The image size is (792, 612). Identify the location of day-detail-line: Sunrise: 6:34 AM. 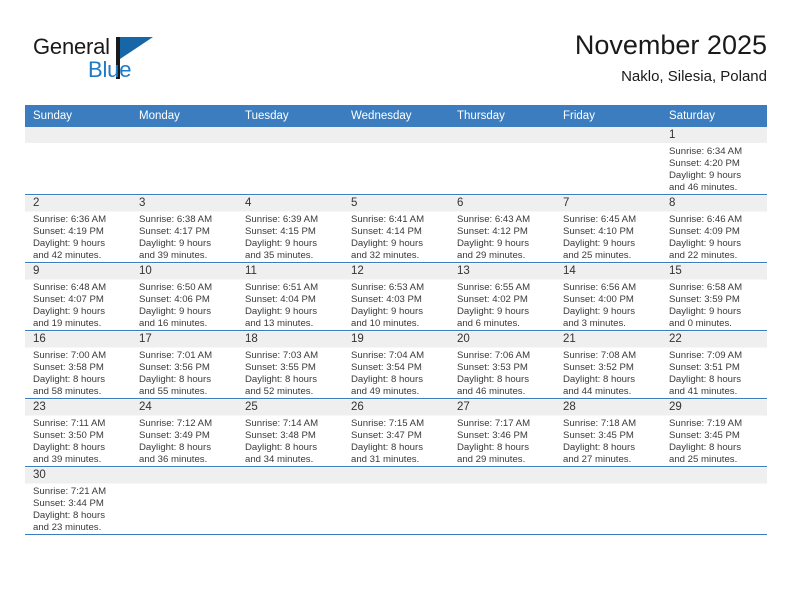
(706, 151).